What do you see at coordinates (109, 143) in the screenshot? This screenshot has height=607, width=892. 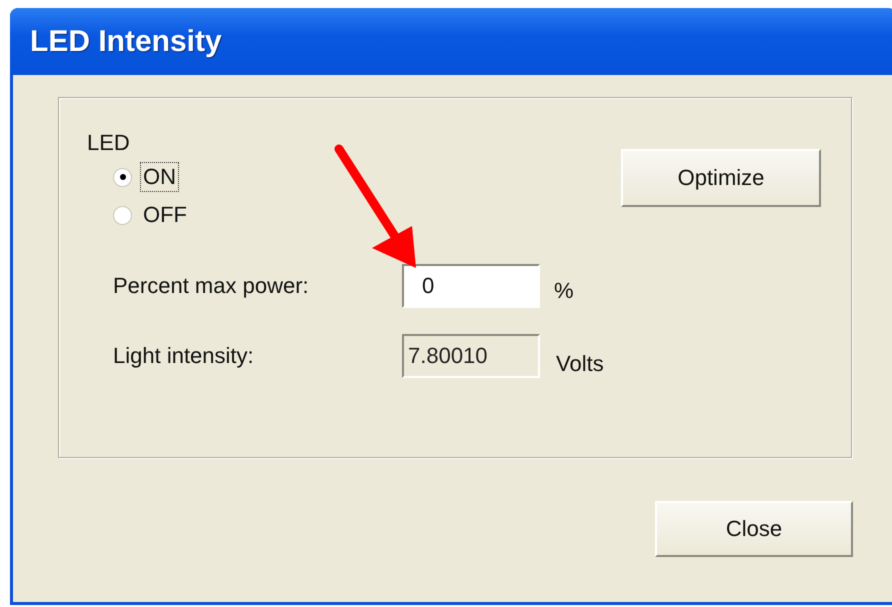 I see `group-label: LED` at bounding box center [109, 143].